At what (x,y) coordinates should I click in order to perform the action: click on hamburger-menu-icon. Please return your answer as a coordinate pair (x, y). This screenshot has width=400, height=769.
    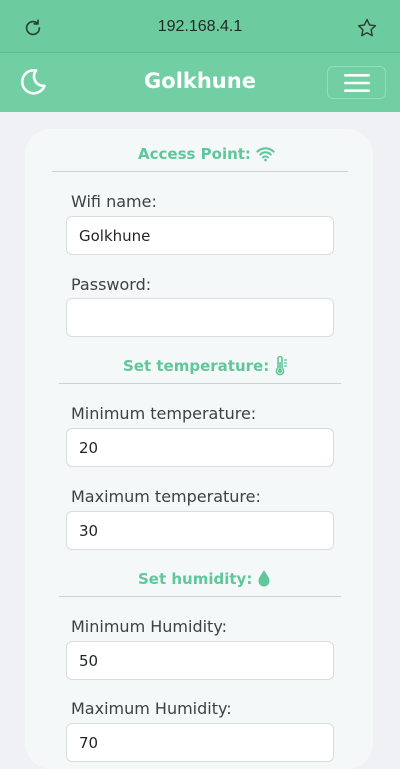
    Looking at the image, I should click on (356, 82).